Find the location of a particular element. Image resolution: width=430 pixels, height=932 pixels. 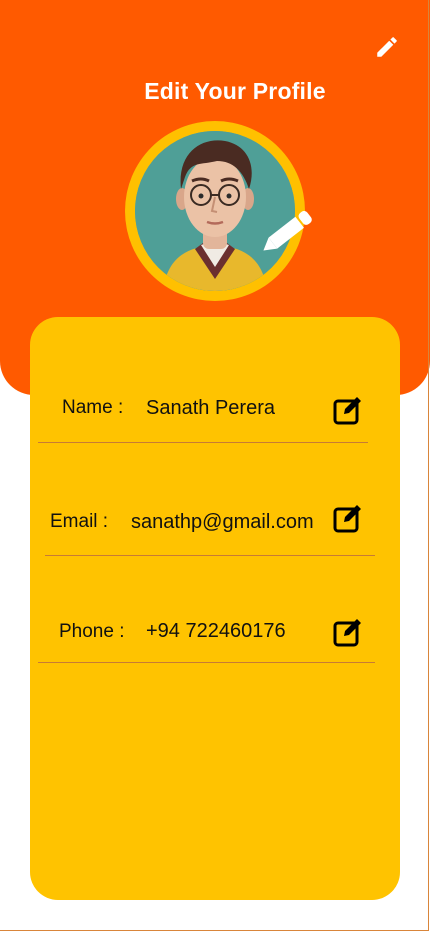

email-divider is located at coordinates (210, 555).